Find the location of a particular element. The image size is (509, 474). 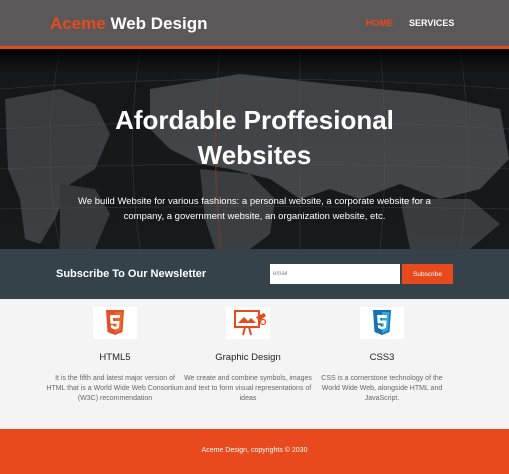

css3-logo-icon is located at coordinates (382, 323).